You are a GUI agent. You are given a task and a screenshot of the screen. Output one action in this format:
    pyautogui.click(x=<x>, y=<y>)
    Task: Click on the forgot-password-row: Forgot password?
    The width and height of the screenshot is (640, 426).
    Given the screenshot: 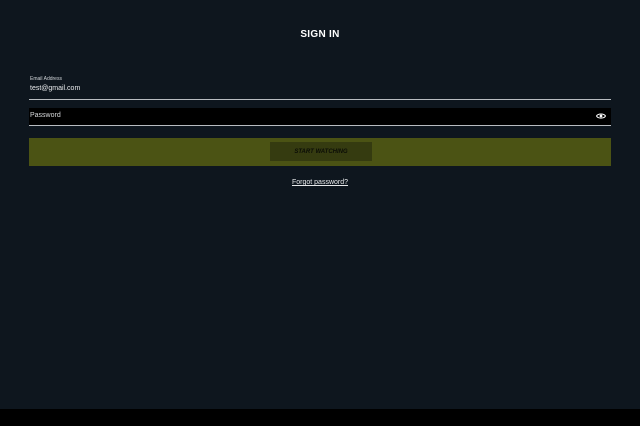 What is the action you would take?
    pyautogui.click(x=320, y=182)
    